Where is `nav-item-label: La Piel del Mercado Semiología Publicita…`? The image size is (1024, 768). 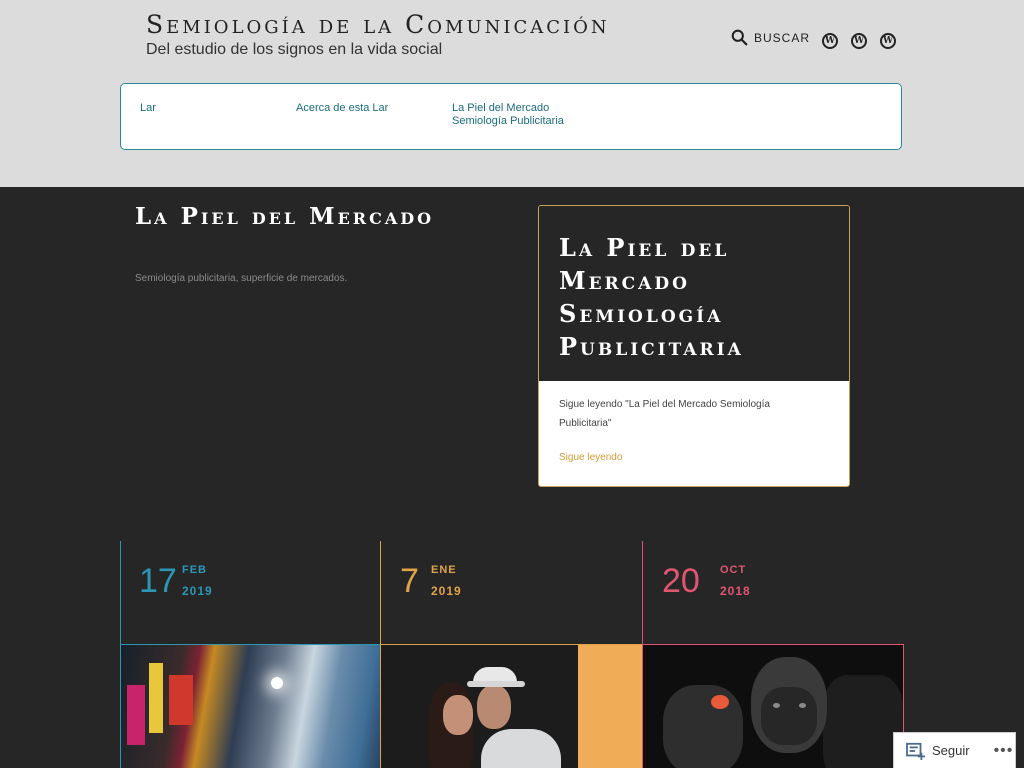 nav-item-label: La Piel del Mercado Semiología Publicita… is located at coordinates (508, 114).